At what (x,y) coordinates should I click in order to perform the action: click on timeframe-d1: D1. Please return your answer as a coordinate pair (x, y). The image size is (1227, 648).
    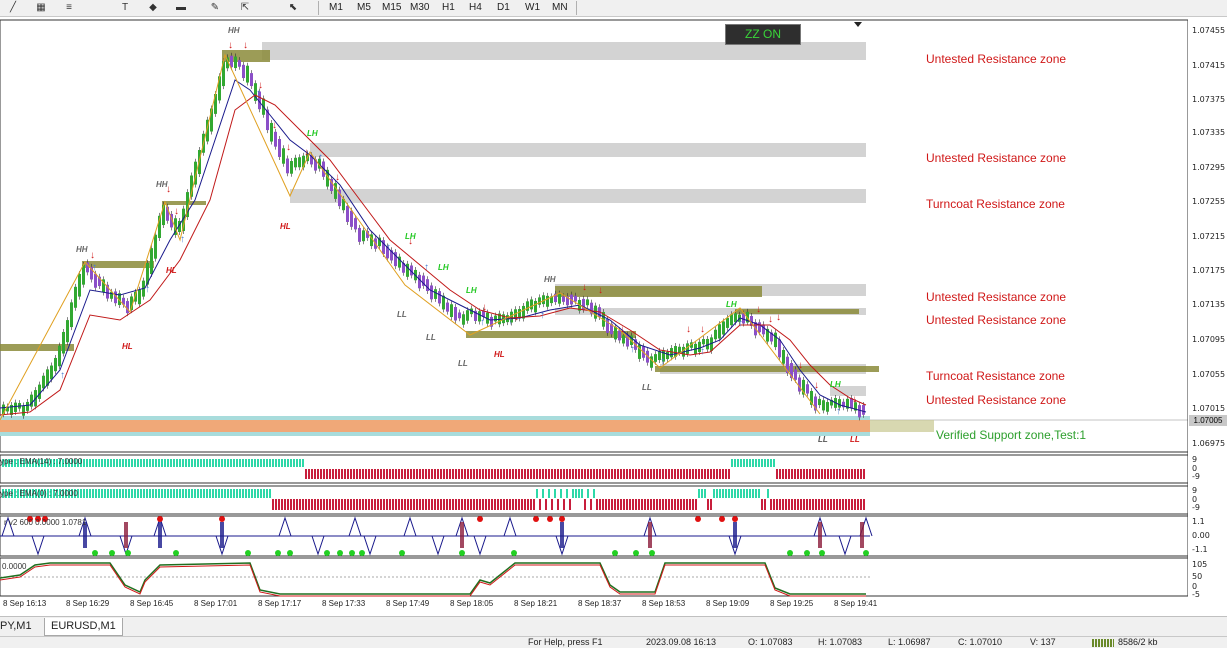
    Looking at the image, I should click on (503, 8).